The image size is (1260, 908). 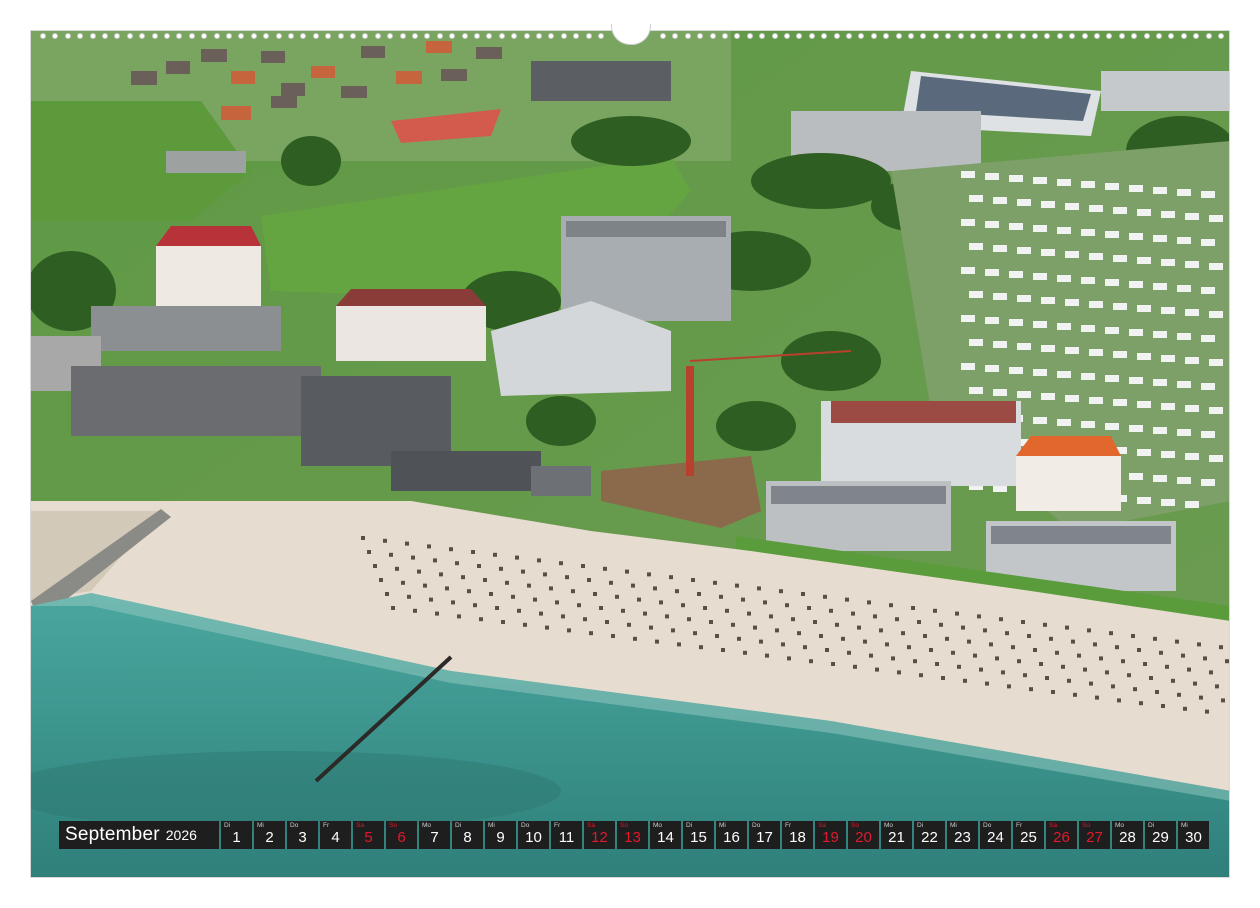 I want to click on day-cell: Sa 26, so click(x=1061, y=835).